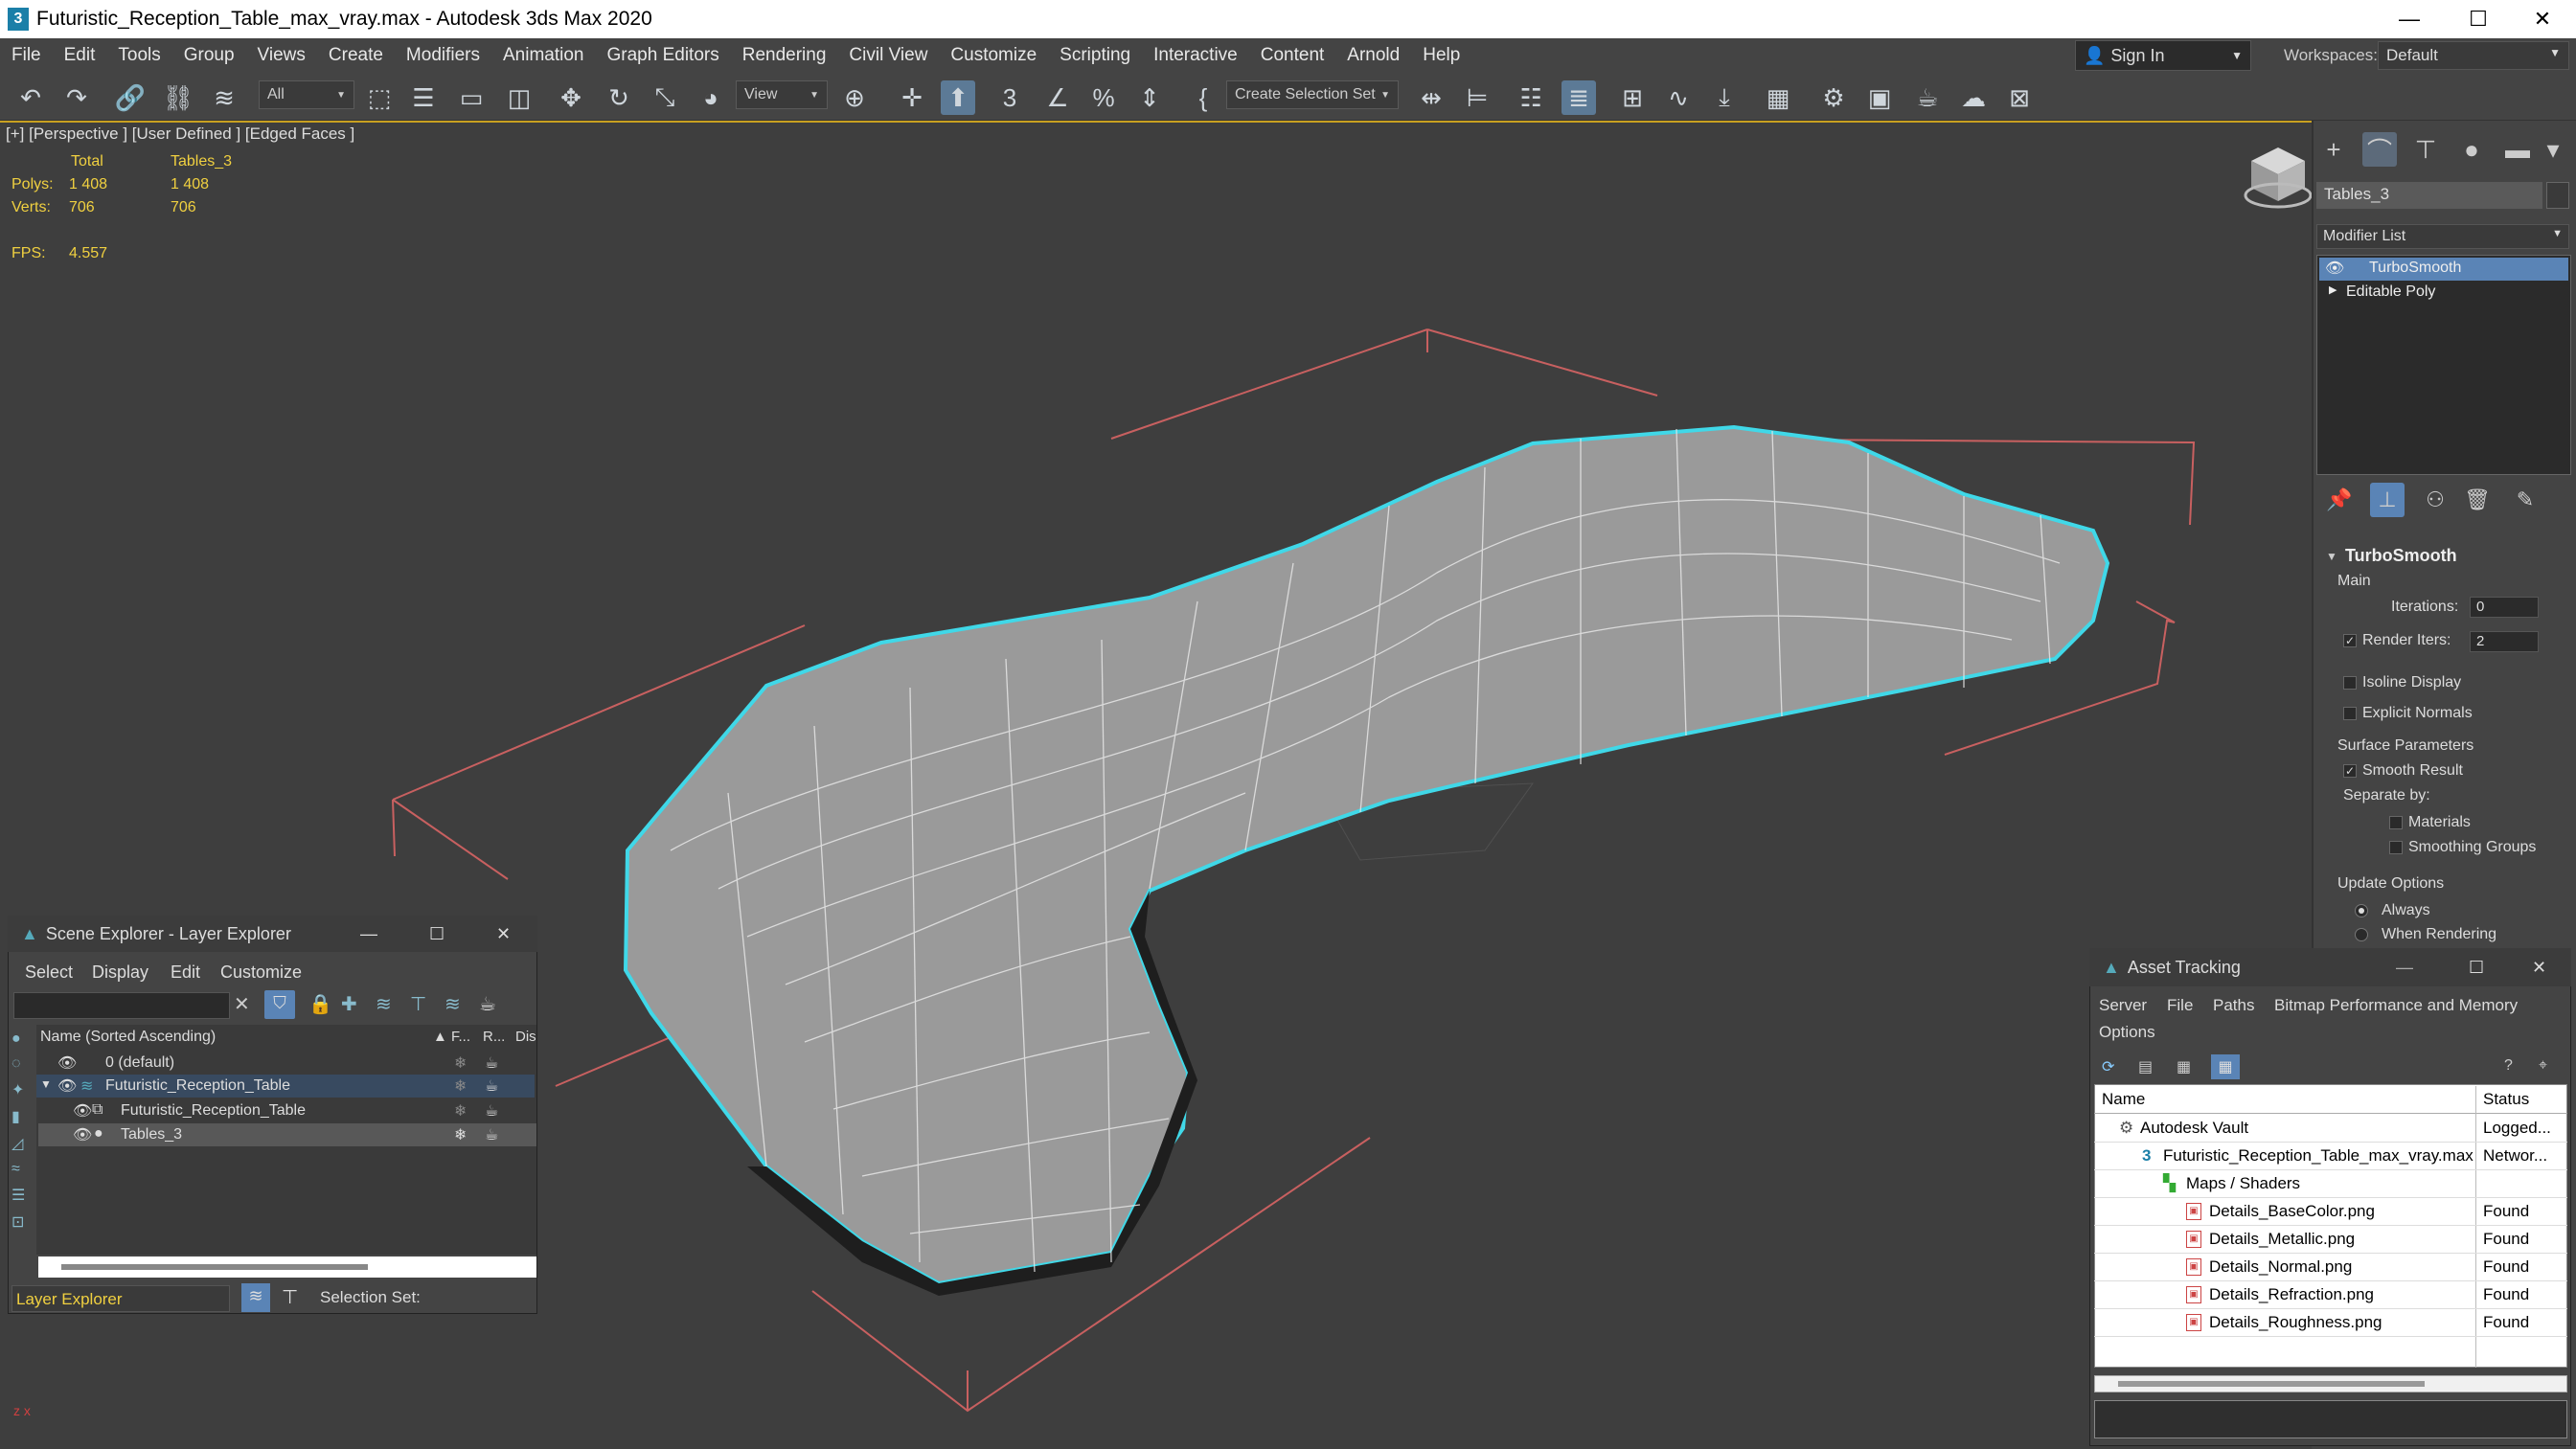  What do you see at coordinates (2350, 713) in the screenshot?
I see `explicit-normals-checkbox` at bounding box center [2350, 713].